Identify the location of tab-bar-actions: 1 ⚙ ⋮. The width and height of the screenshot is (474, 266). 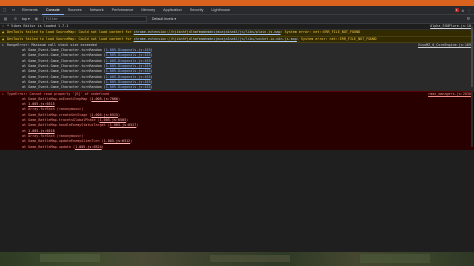
(464, 10).